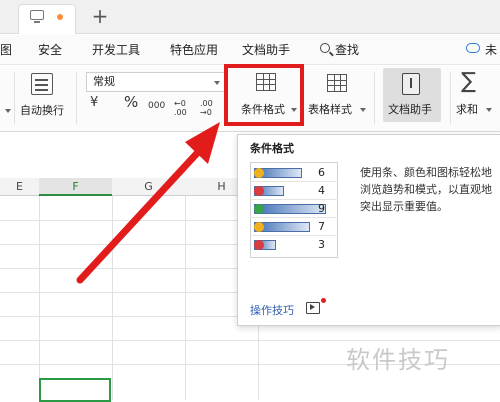 The width and height of the screenshot is (500, 402). I want to click on data-bar, so click(290, 209).